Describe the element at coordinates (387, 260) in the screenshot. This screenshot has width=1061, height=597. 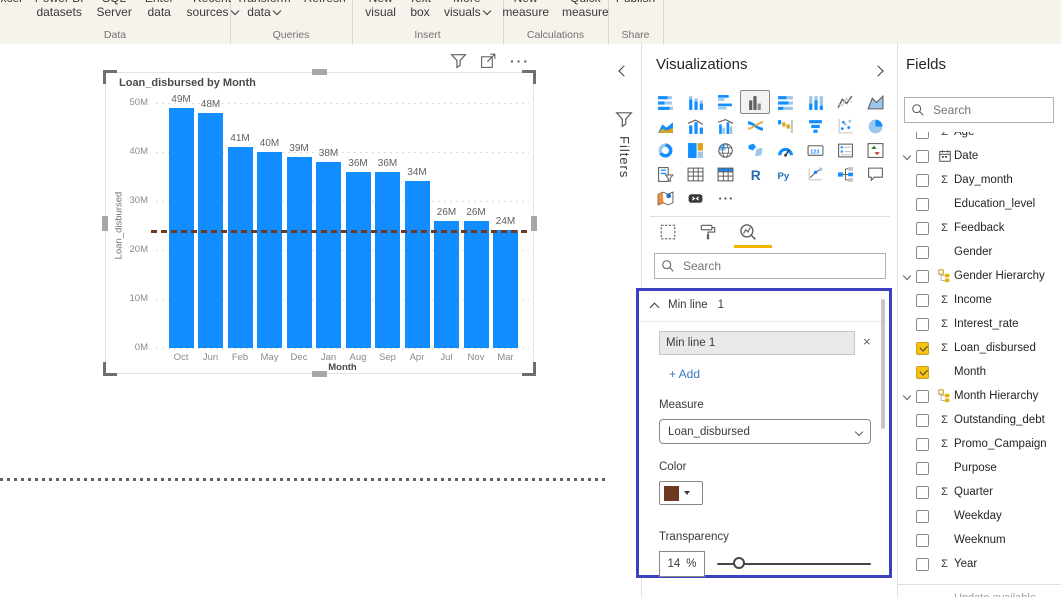
I see `bar-Sep` at that location.